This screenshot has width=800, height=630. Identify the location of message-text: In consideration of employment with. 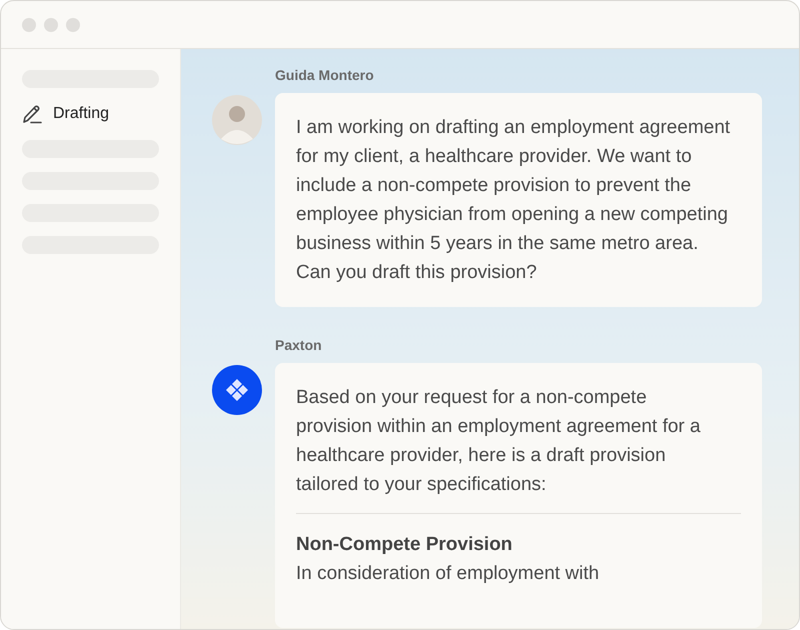
(448, 574).